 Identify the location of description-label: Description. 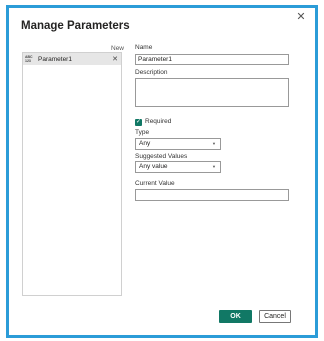
(151, 72).